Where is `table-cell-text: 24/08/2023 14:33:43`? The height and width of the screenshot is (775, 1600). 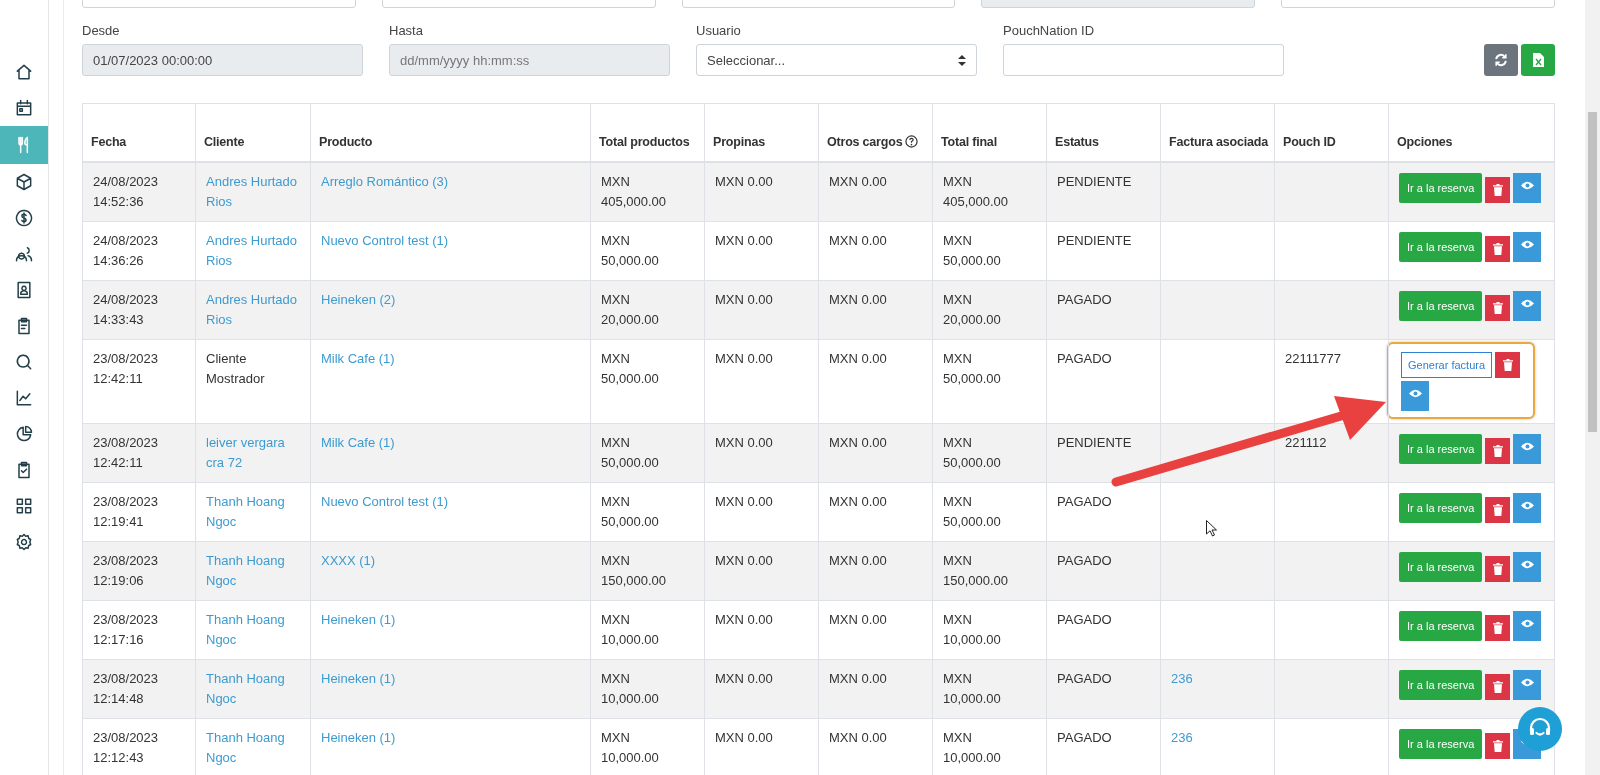 table-cell-text: 24/08/2023 14:33:43 is located at coordinates (126, 309).